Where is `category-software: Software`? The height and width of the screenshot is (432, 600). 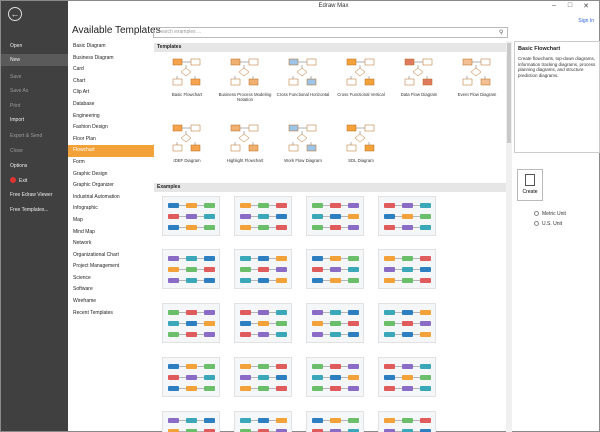 category-software: Software is located at coordinates (111, 290).